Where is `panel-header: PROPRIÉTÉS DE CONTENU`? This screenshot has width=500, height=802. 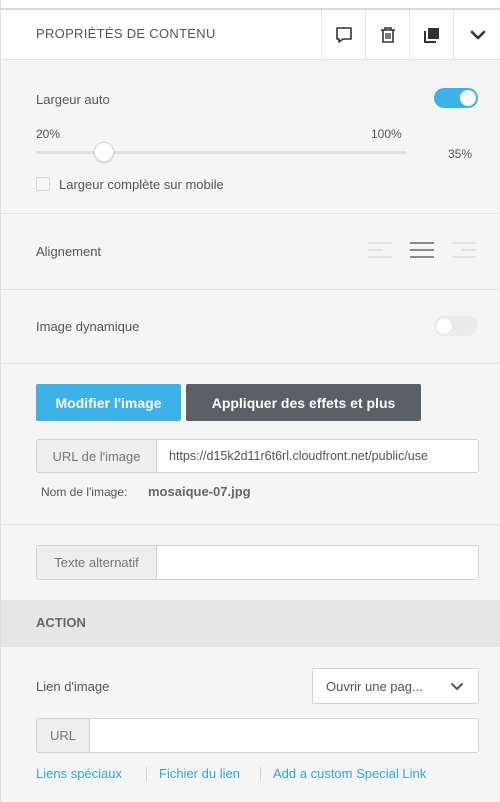 panel-header: PROPRIÉTÉS DE CONTENU is located at coordinates (250, 34).